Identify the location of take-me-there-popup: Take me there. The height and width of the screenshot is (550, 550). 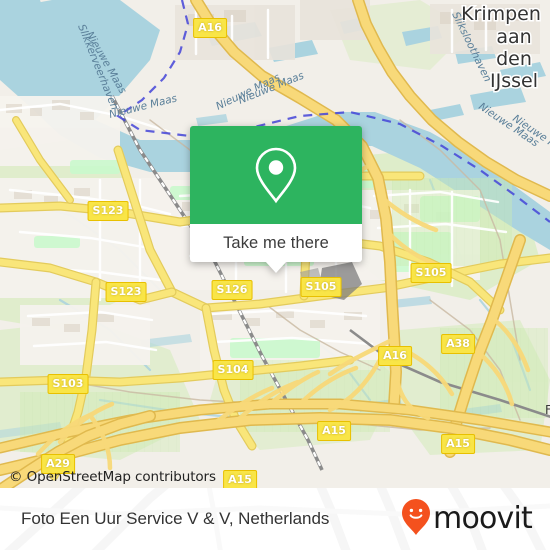
(276, 199).